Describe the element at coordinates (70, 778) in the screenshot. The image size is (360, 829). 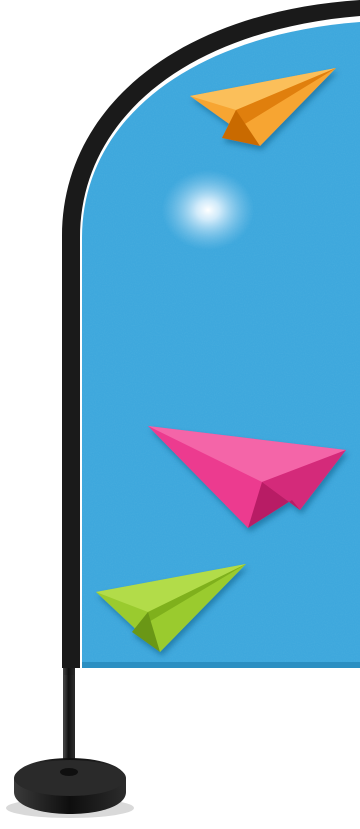
I see `flag-base-top` at that location.